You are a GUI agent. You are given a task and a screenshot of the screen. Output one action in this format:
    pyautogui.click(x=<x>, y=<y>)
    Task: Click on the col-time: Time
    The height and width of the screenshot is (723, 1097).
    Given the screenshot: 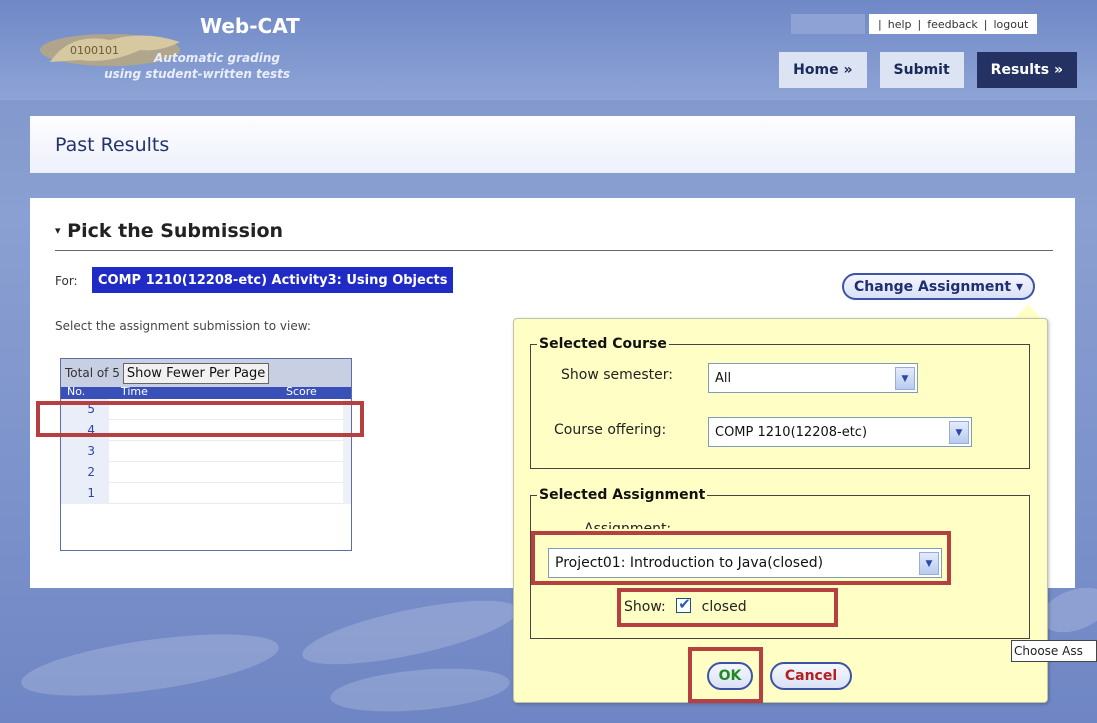 What is the action you would take?
    pyautogui.click(x=134, y=392)
    